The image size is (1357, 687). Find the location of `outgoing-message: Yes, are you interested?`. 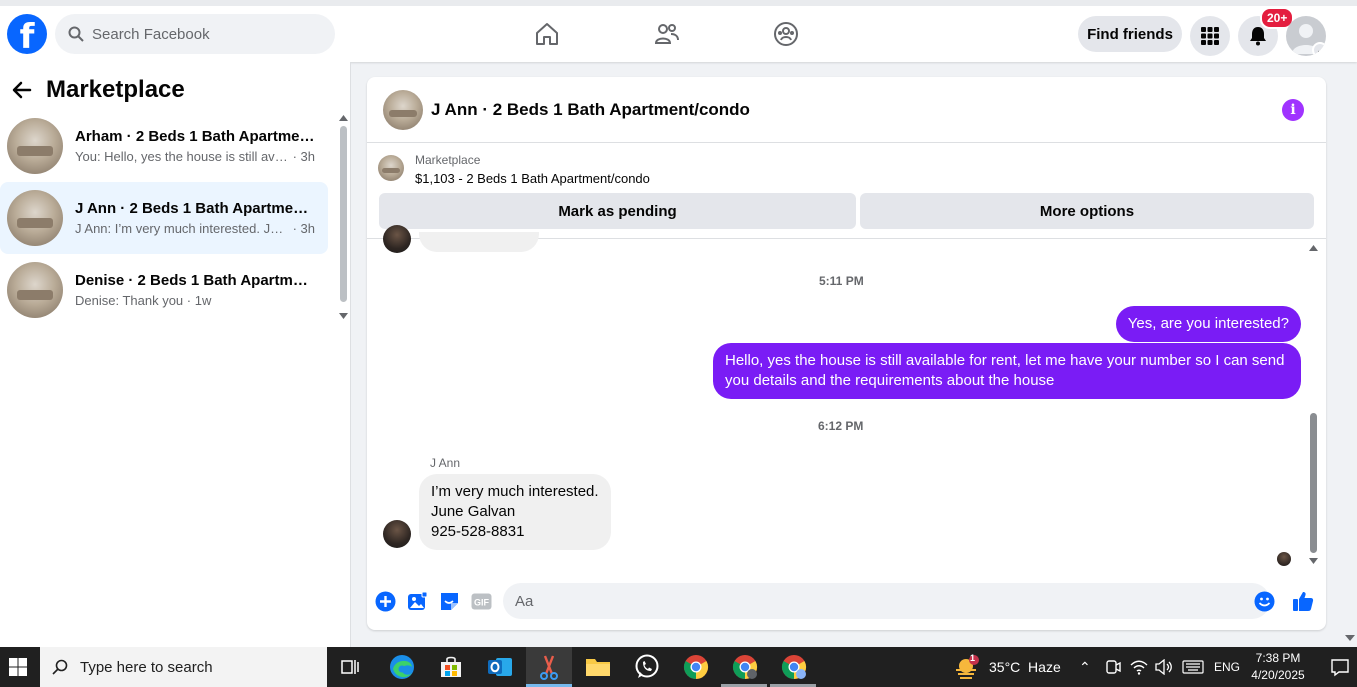

outgoing-message: Yes, are you interested? is located at coordinates (1208, 324).